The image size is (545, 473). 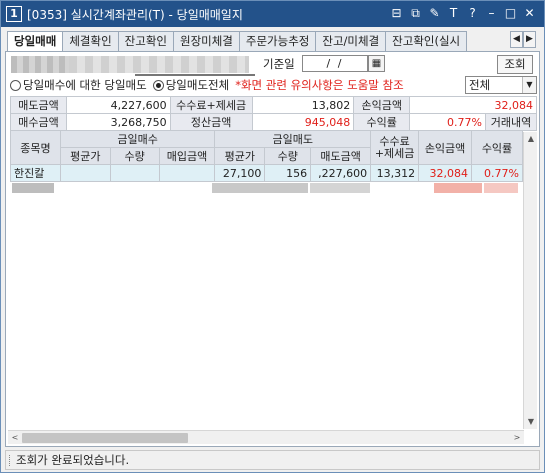 What do you see at coordinates (277, 41) in the screenshot?
I see `tab-order-estimate: 주문가능추정` at bounding box center [277, 41].